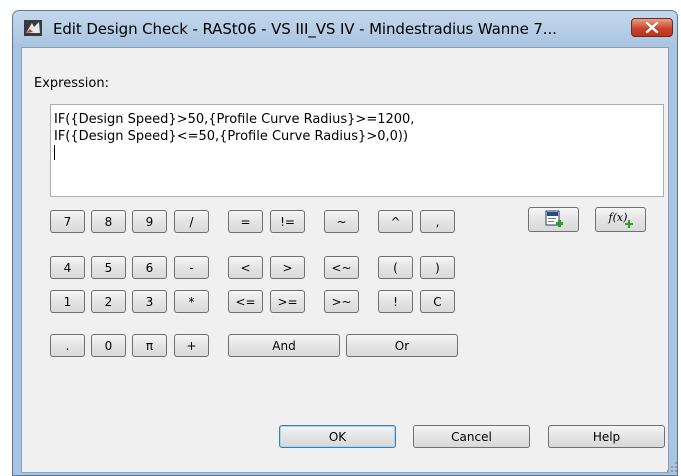 The height and width of the screenshot is (476, 681). I want to click on key-minus-button: -, so click(191, 267).